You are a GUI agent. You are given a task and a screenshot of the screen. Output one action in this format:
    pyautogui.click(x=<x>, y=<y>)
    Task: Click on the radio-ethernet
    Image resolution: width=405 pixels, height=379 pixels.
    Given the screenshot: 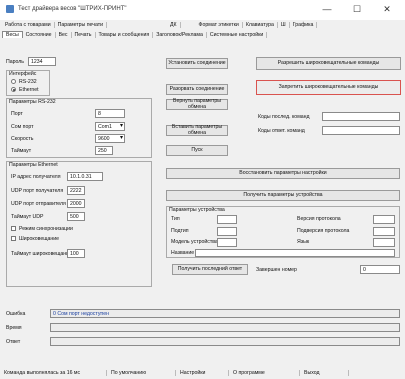 What is the action you would take?
    pyautogui.click(x=13, y=89)
    